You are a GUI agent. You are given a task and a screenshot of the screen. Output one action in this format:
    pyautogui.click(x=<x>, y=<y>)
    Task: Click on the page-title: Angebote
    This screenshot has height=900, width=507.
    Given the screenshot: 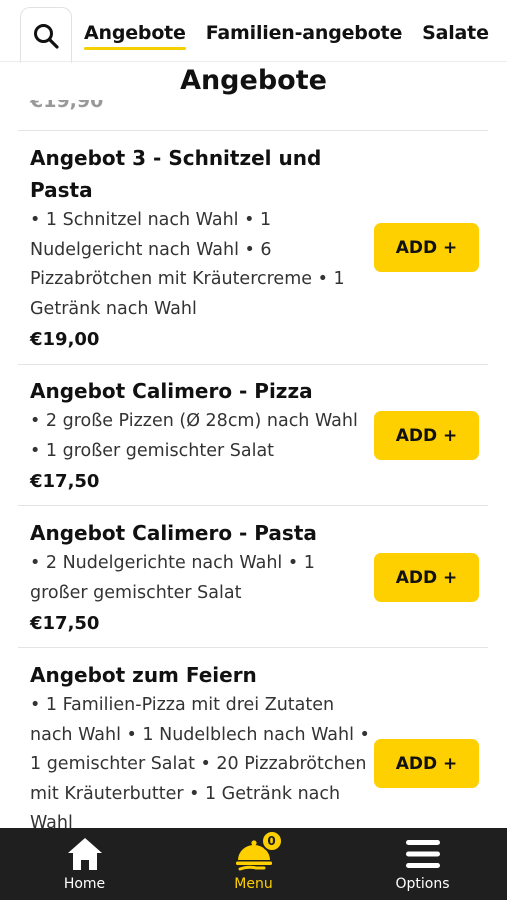 What is the action you would take?
    pyautogui.click(x=253, y=82)
    